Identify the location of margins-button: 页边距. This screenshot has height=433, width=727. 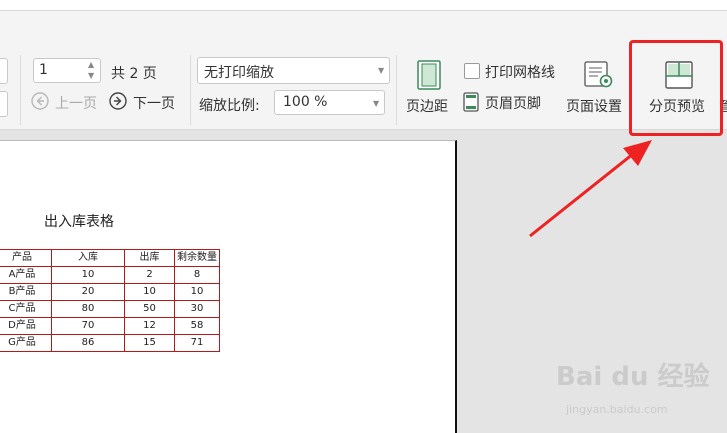
(430, 87).